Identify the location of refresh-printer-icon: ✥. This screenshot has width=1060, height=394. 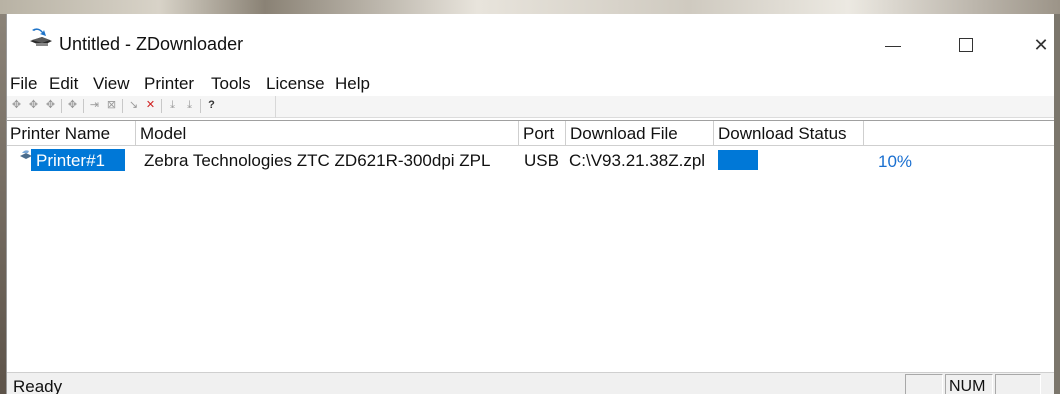
(33, 105).